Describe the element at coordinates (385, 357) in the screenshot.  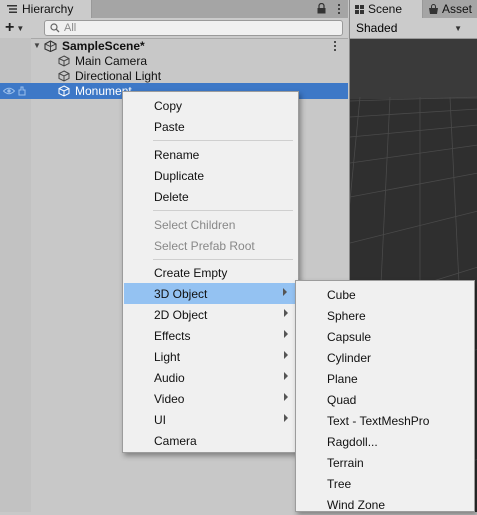
I see `submenu-item-cylinder: Cylinder` at that location.